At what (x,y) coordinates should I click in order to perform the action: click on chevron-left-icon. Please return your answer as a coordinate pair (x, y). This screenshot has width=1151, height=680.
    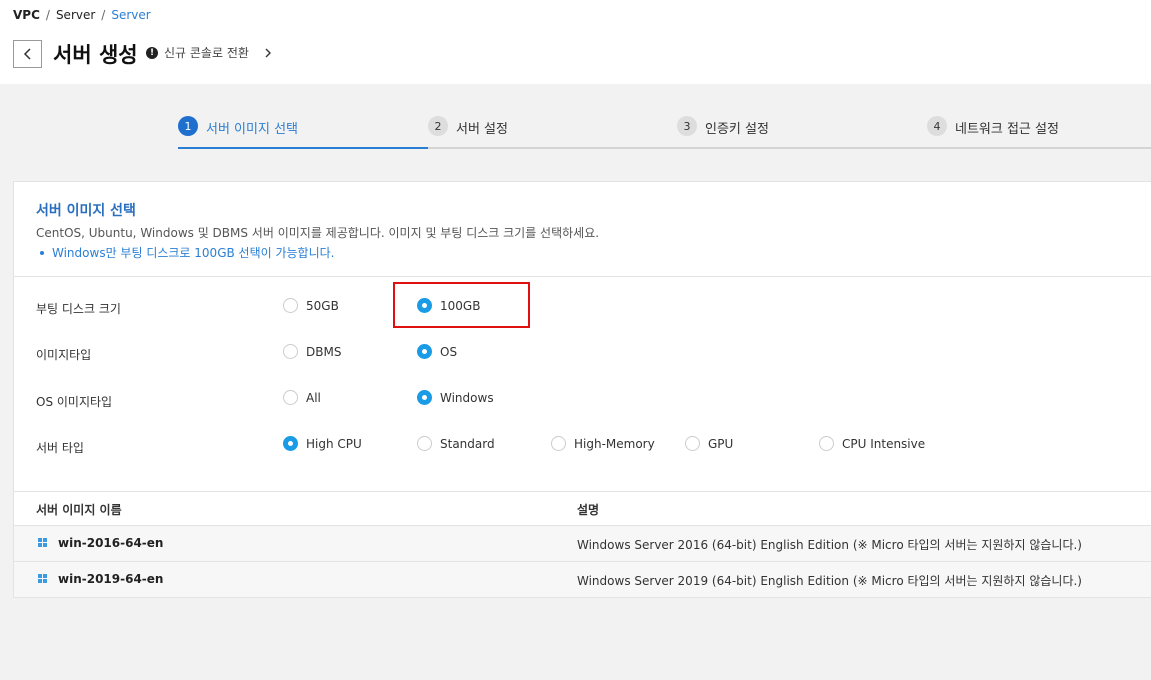
    Looking at the image, I should click on (27, 54).